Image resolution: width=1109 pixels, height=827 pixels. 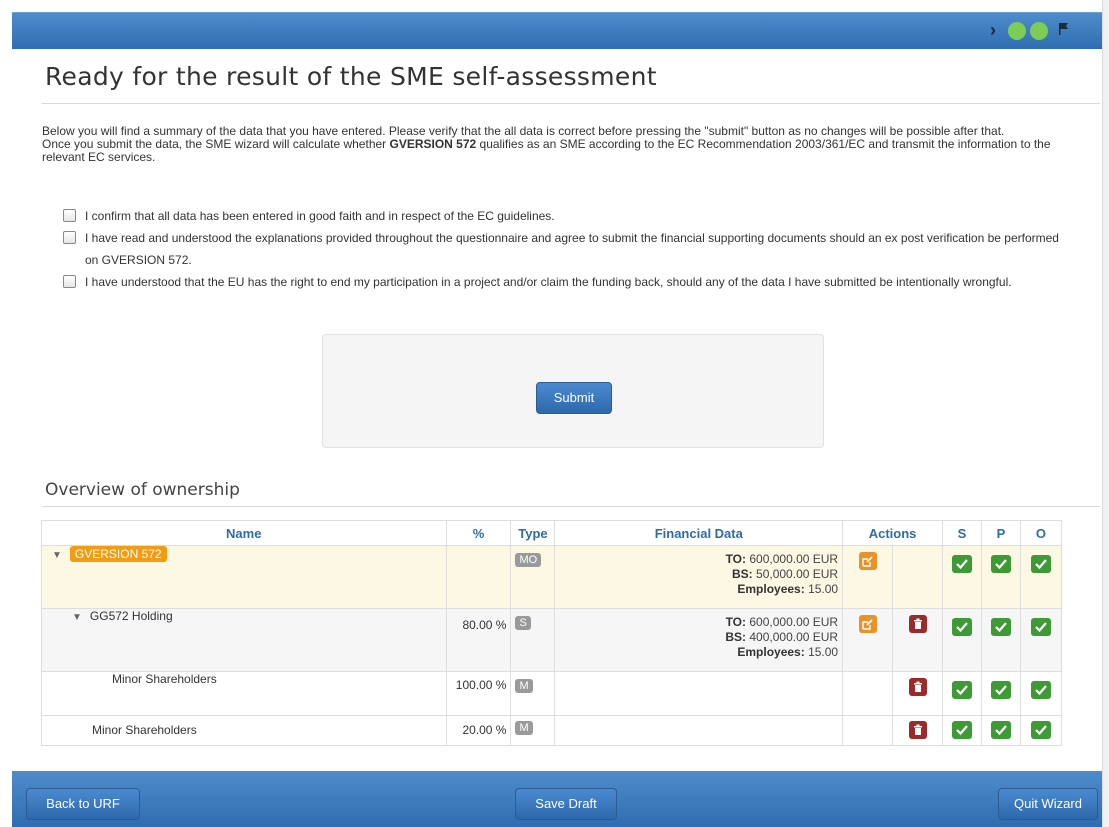 I want to click on top-toolbar: ›, so click(x=557, y=30).